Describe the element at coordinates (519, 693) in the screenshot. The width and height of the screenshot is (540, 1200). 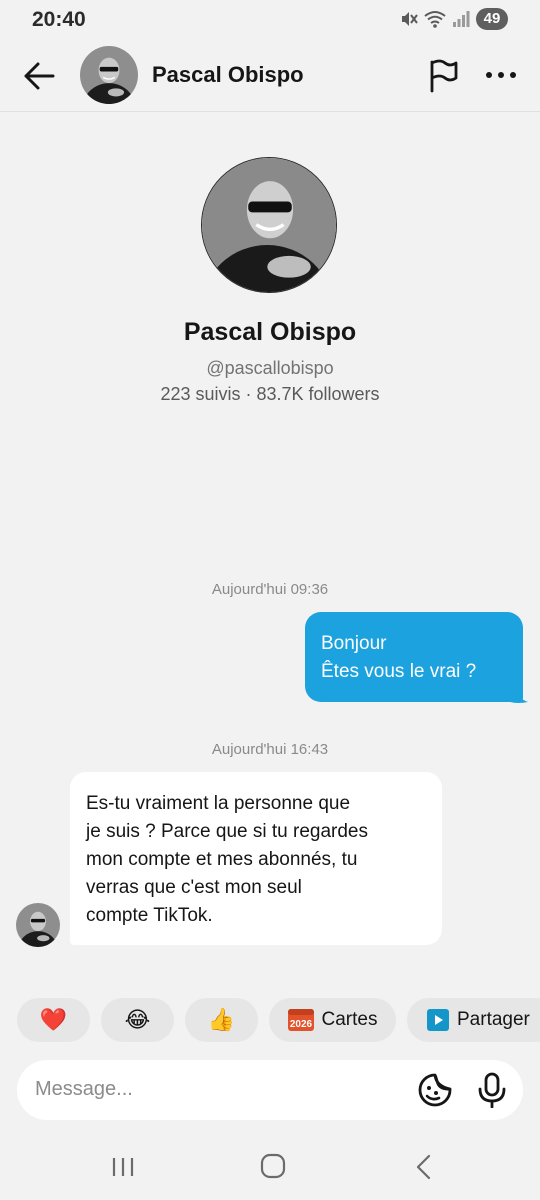
I see `bubble-tail` at that location.